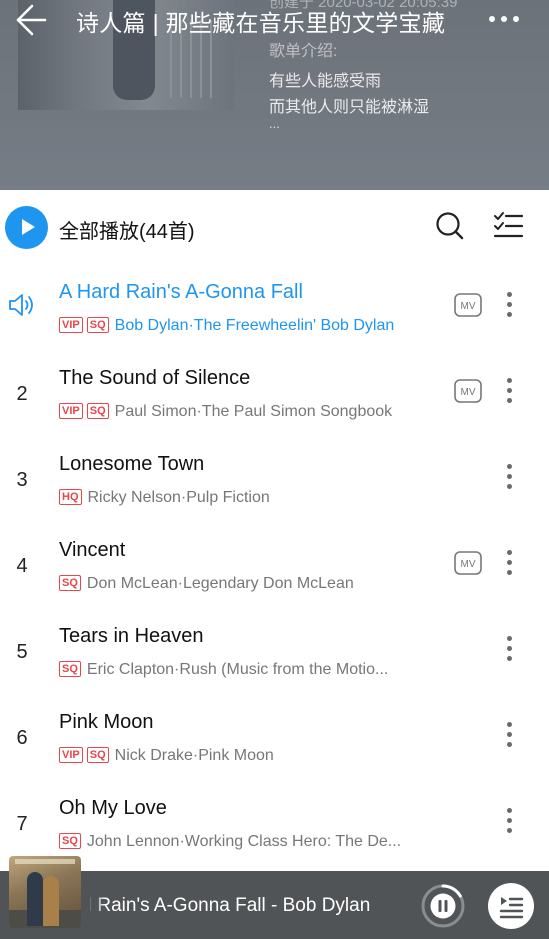 This screenshot has width=549, height=939. I want to click on song-number: 5, so click(22, 652).